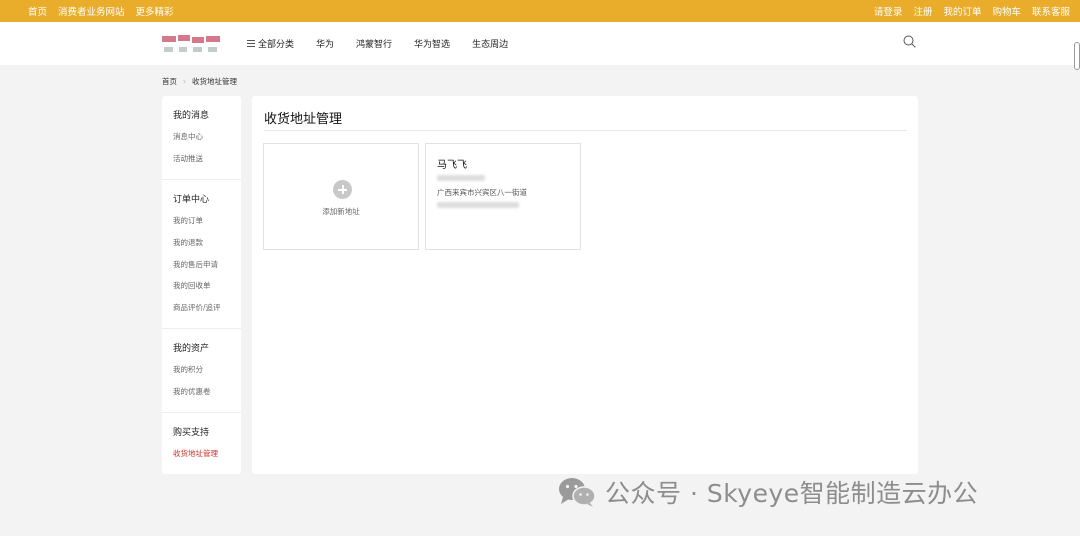 This screenshot has height=536, width=1080. I want to click on main-nav: 全部分类 华为 鸿蒙智行 华为智选 生态周边, so click(388, 43).